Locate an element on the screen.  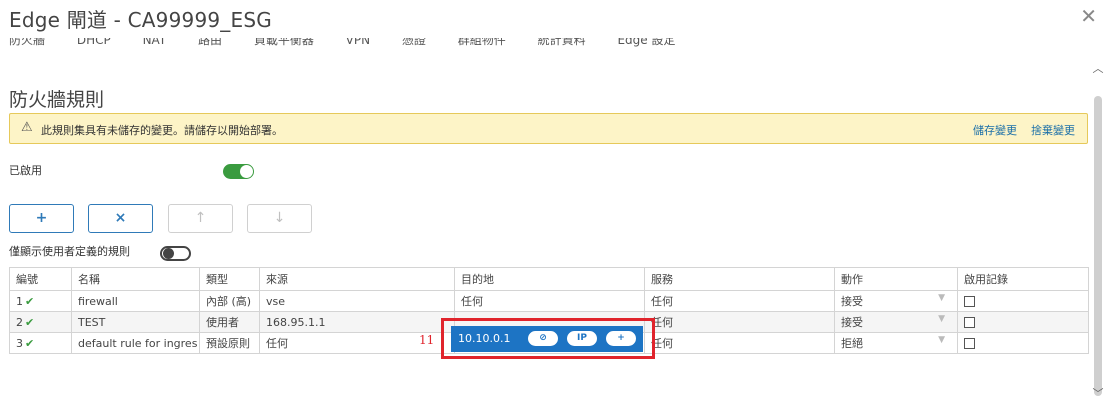
cell-number: 3 ✔ is located at coordinates (40, 343).